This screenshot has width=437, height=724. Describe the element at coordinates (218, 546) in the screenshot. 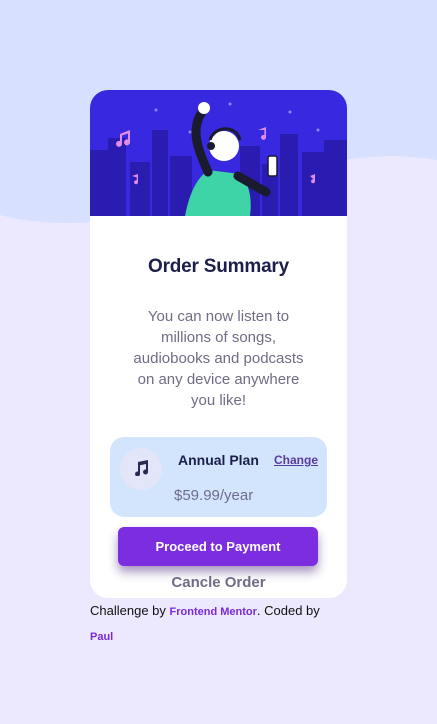

I see `proceed-to-payment-button: Proceed to Payment` at that location.